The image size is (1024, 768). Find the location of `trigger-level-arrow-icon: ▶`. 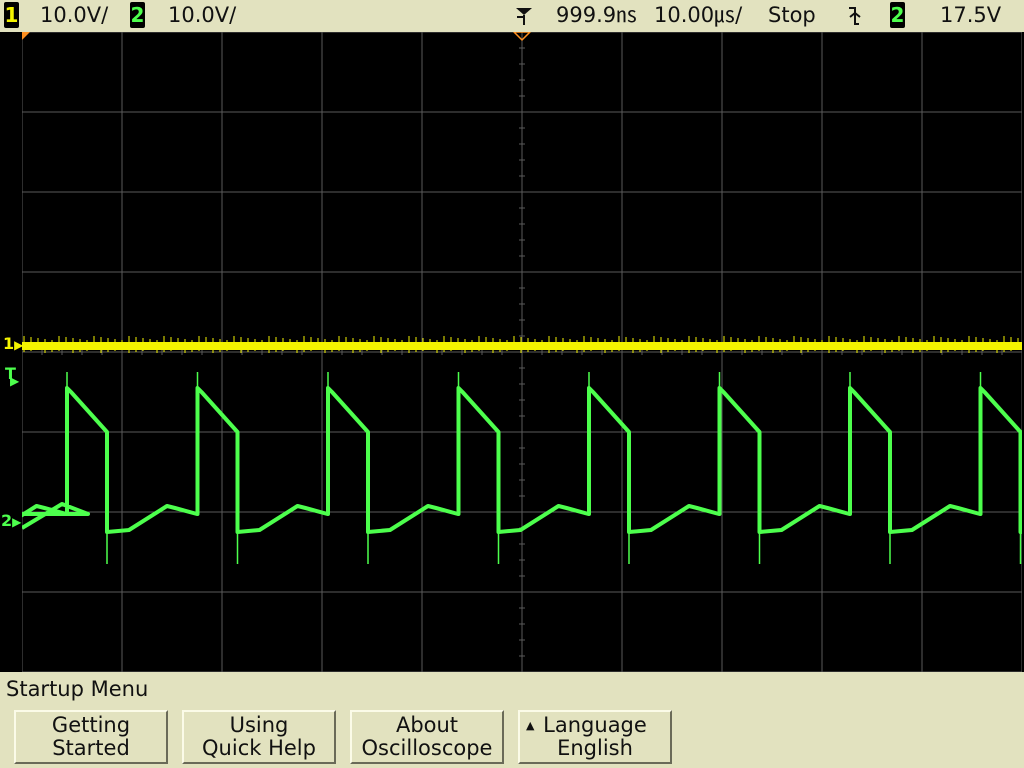

trigger-level-arrow-icon: ▶ is located at coordinates (15, 381).